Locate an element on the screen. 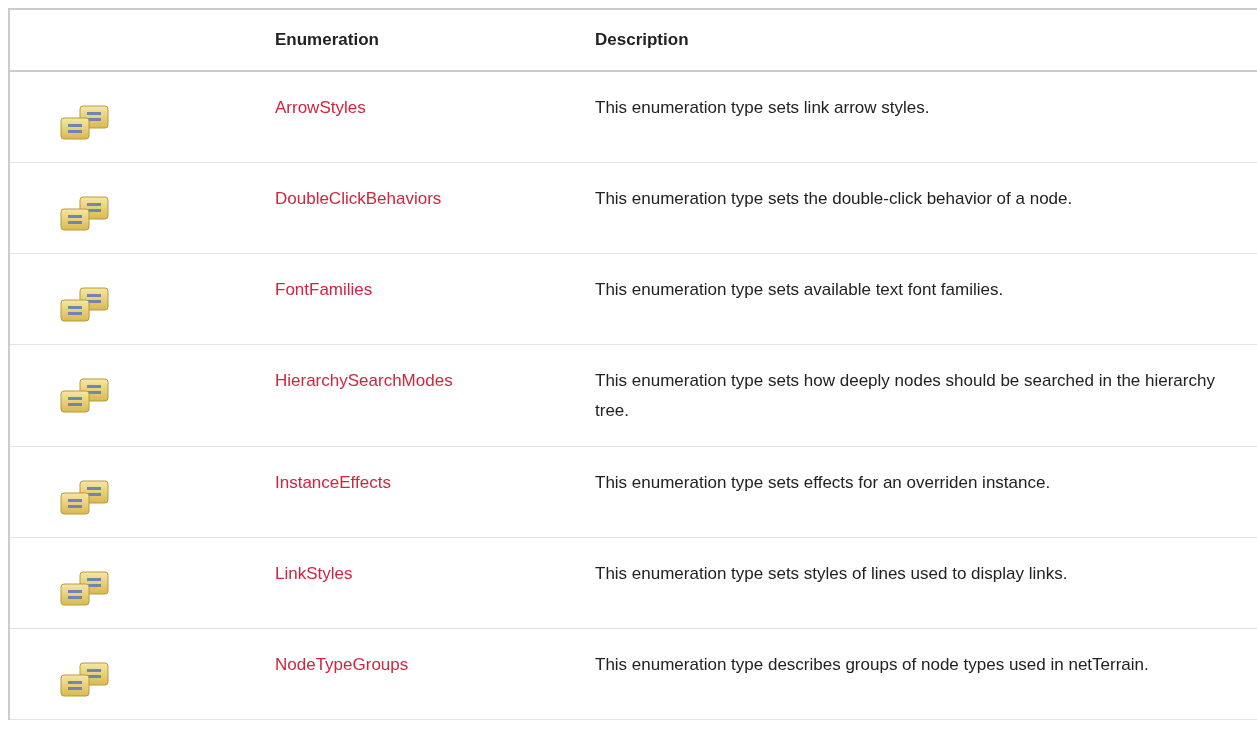  enumeration-link: InstanceEffects is located at coordinates (333, 482).